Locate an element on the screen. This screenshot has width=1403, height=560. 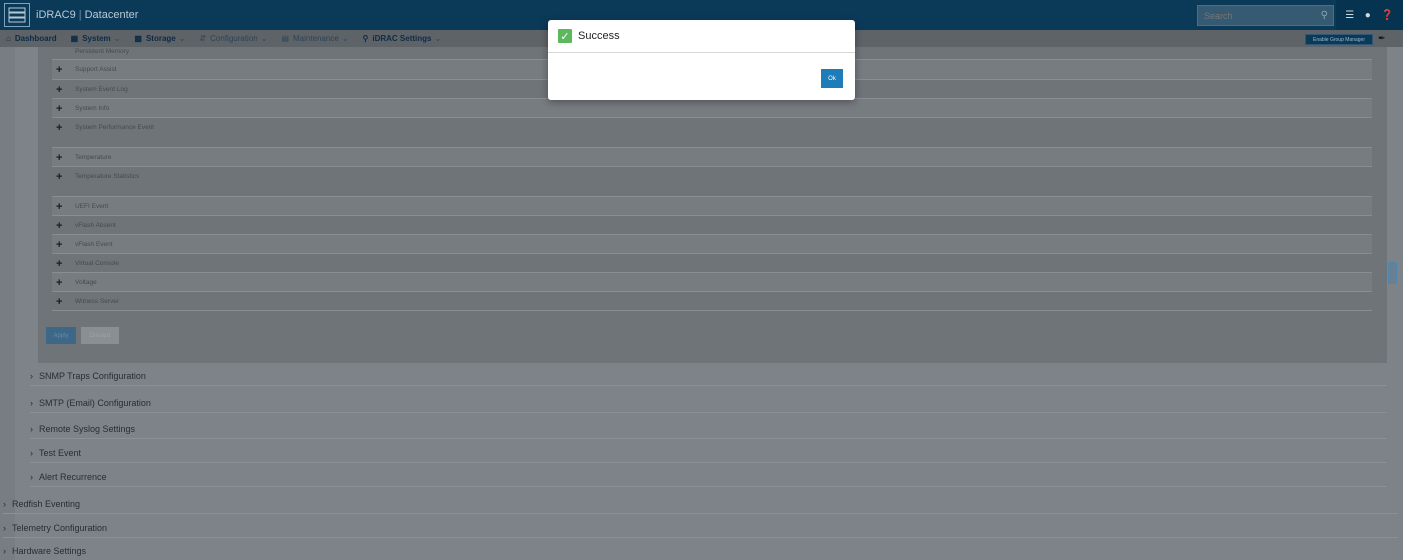
user-icon: ● is located at coordinates (1368, 15).